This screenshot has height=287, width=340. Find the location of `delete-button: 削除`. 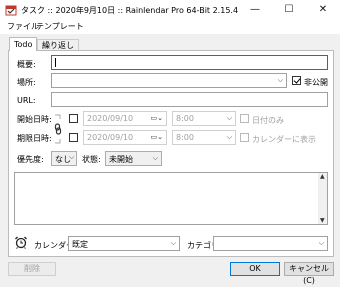

delete-button: 削除 is located at coordinates (32, 269).